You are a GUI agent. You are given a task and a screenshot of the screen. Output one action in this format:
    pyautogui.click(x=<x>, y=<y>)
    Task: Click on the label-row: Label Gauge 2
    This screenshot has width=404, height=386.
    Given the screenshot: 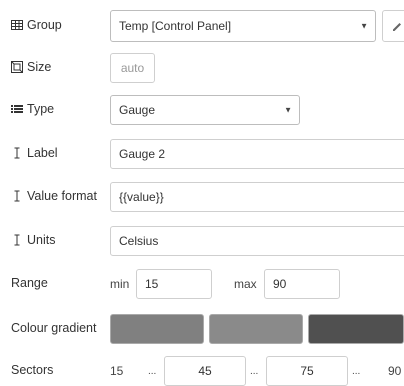 What is the action you would take?
    pyautogui.click(x=202, y=154)
    